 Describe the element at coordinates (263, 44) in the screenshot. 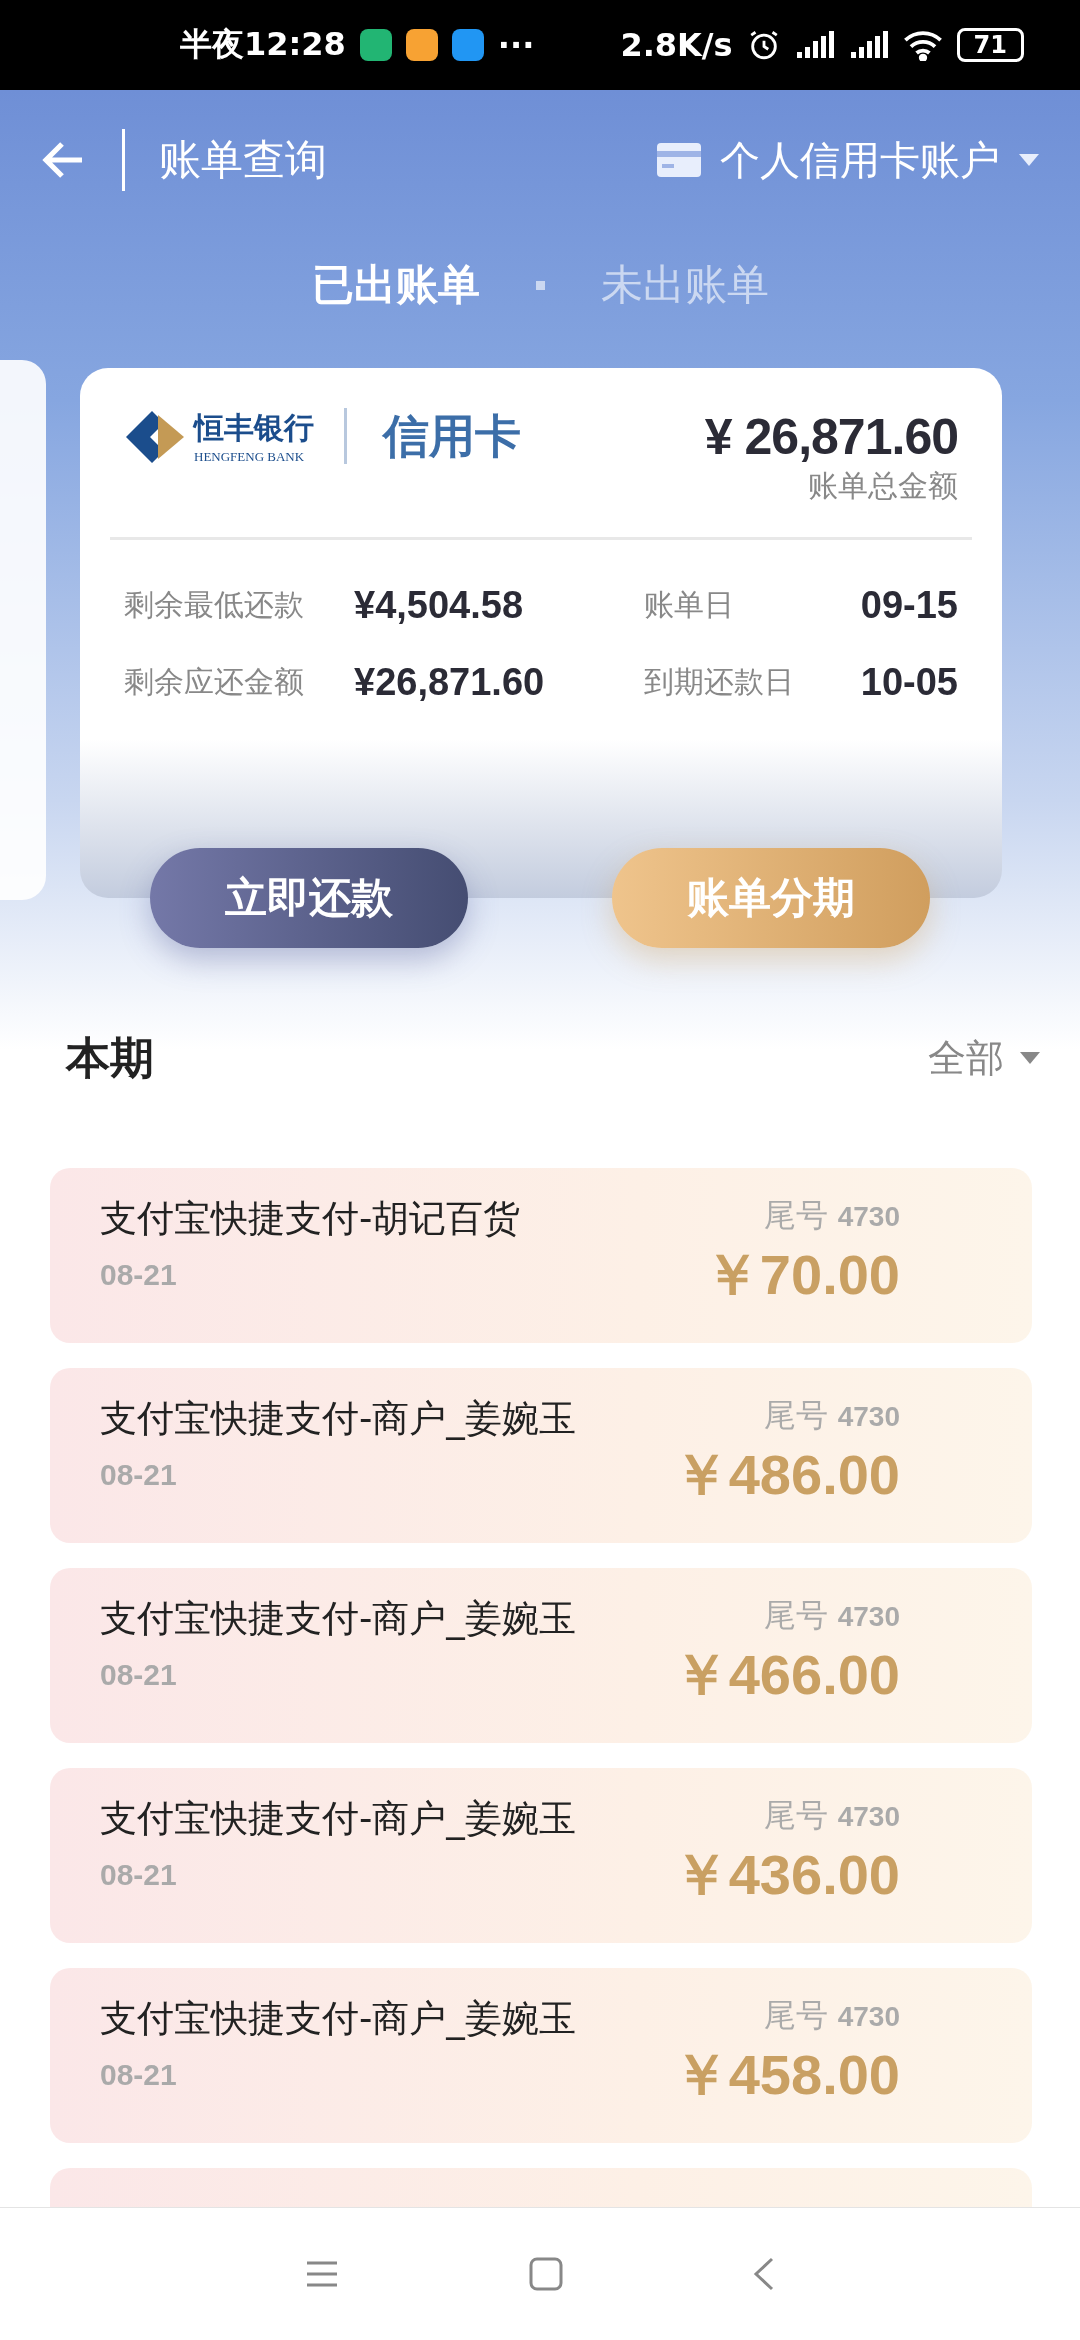

I see `clock: 半夜12:28` at that location.